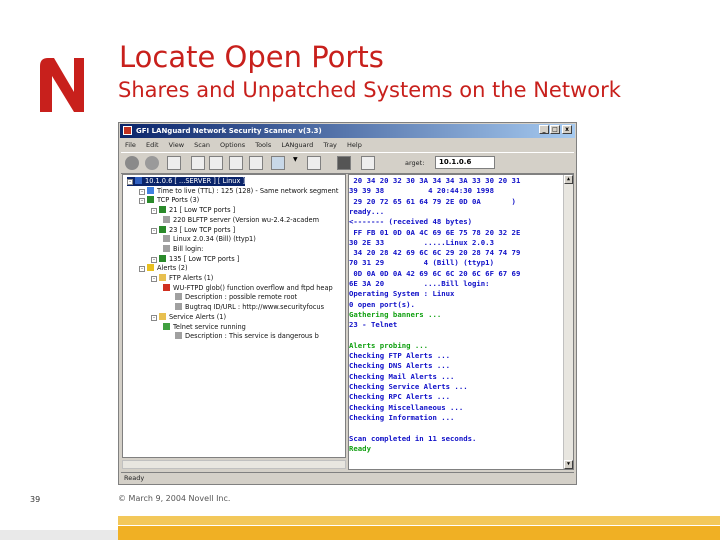 Image resolution: width=720 pixels, height=540 pixels. I want to click on save-icon, so click(344, 163).